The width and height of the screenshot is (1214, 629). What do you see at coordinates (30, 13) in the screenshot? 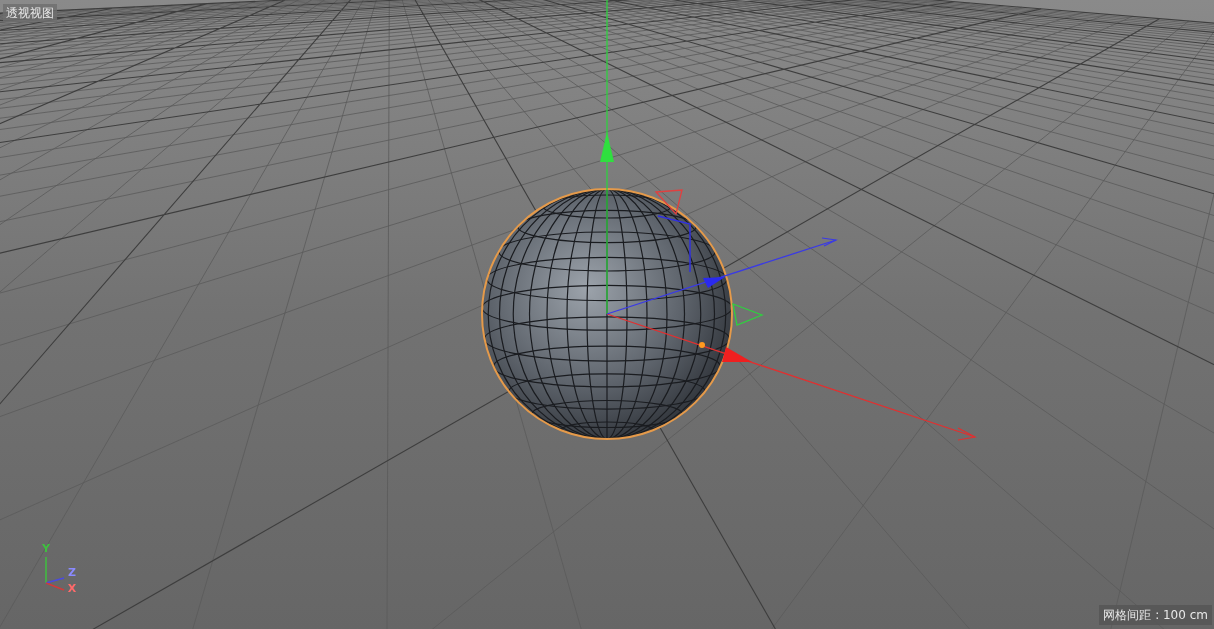
I see `viewport-title: 透视视图` at bounding box center [30, 13].